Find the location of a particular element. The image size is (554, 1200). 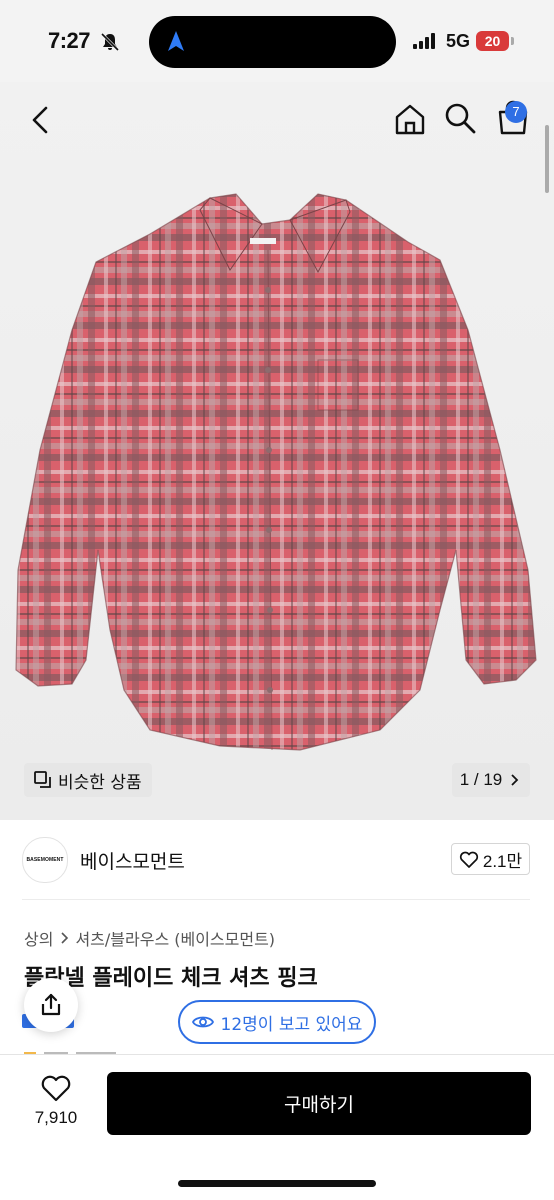

heart-icon is located at coordinates (56, 1090).